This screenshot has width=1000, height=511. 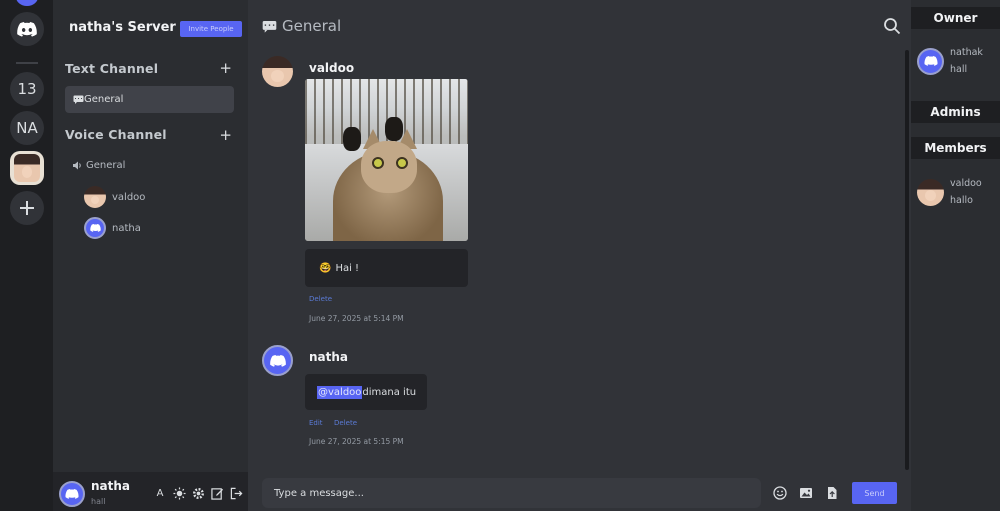 I want to click on image-dog, so click(x=352, y=139).